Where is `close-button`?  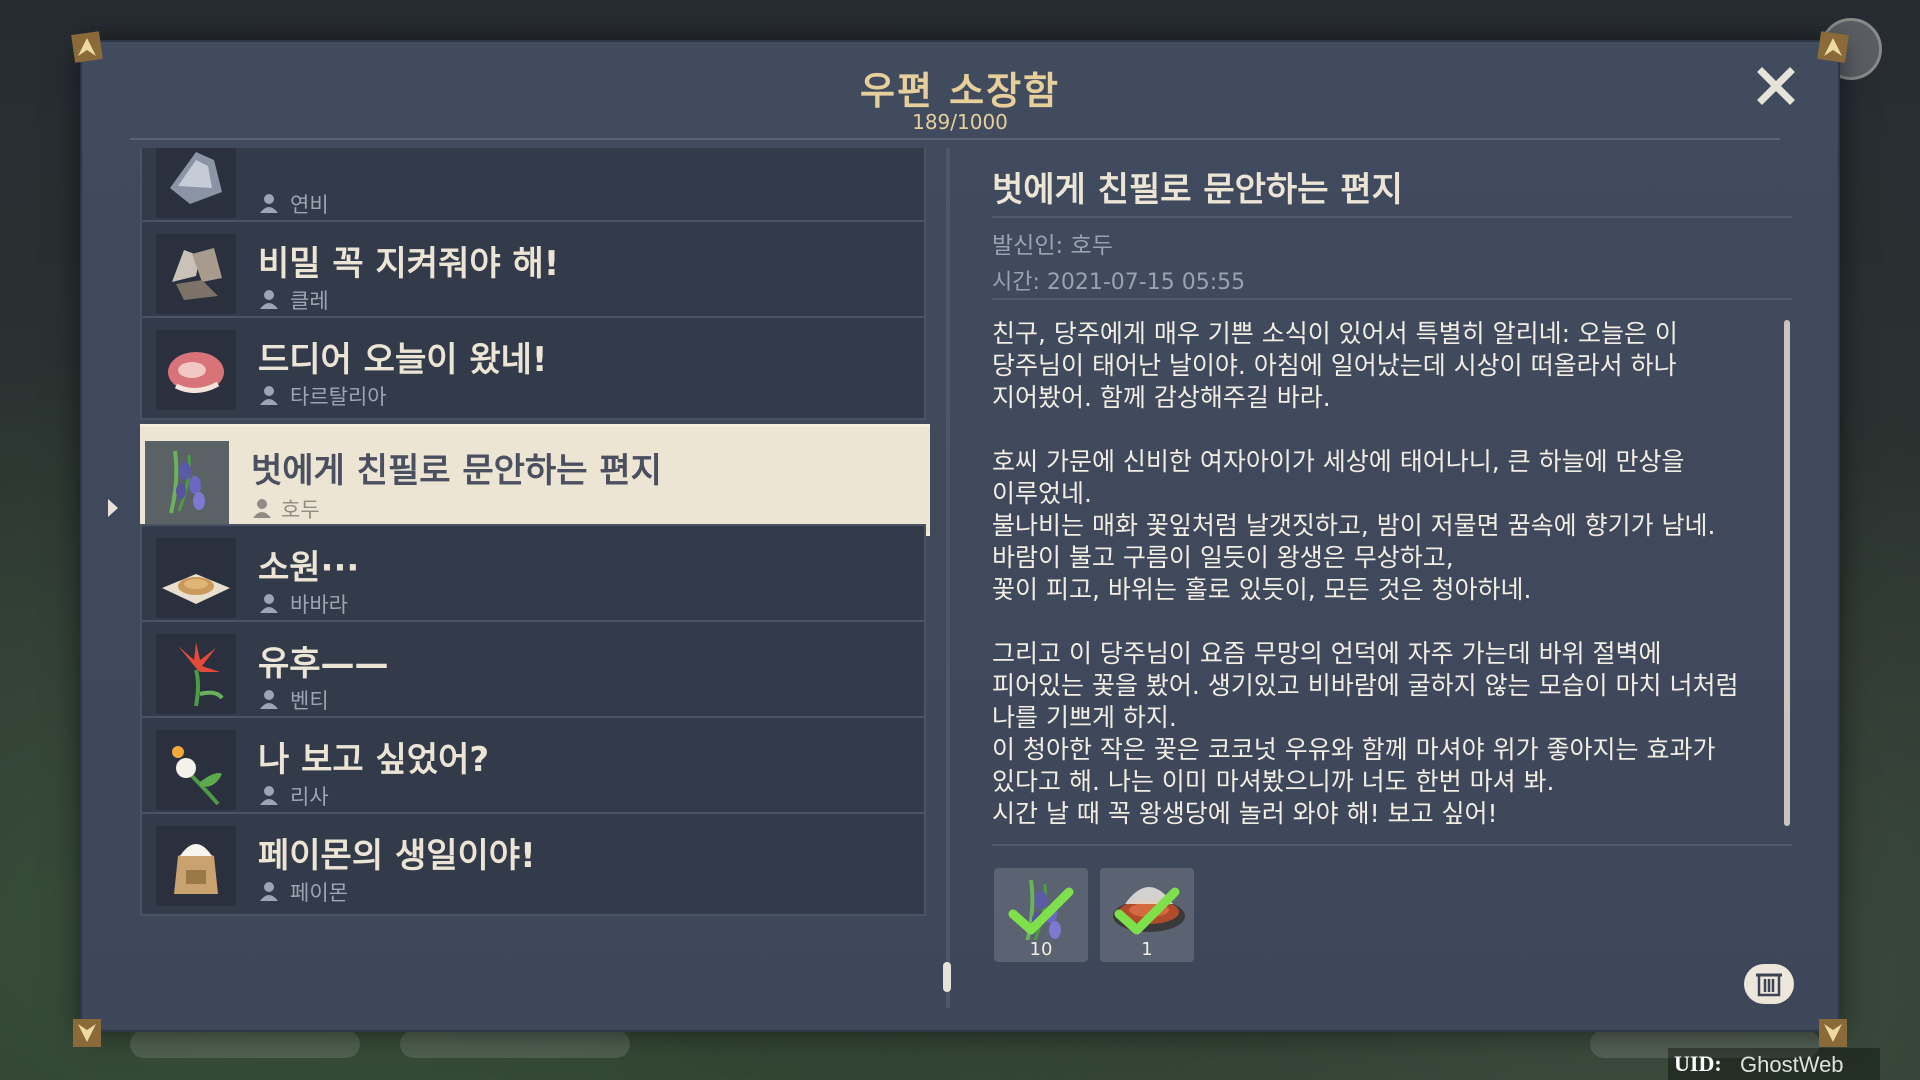 close-button is located at coordinates (1776, 86).